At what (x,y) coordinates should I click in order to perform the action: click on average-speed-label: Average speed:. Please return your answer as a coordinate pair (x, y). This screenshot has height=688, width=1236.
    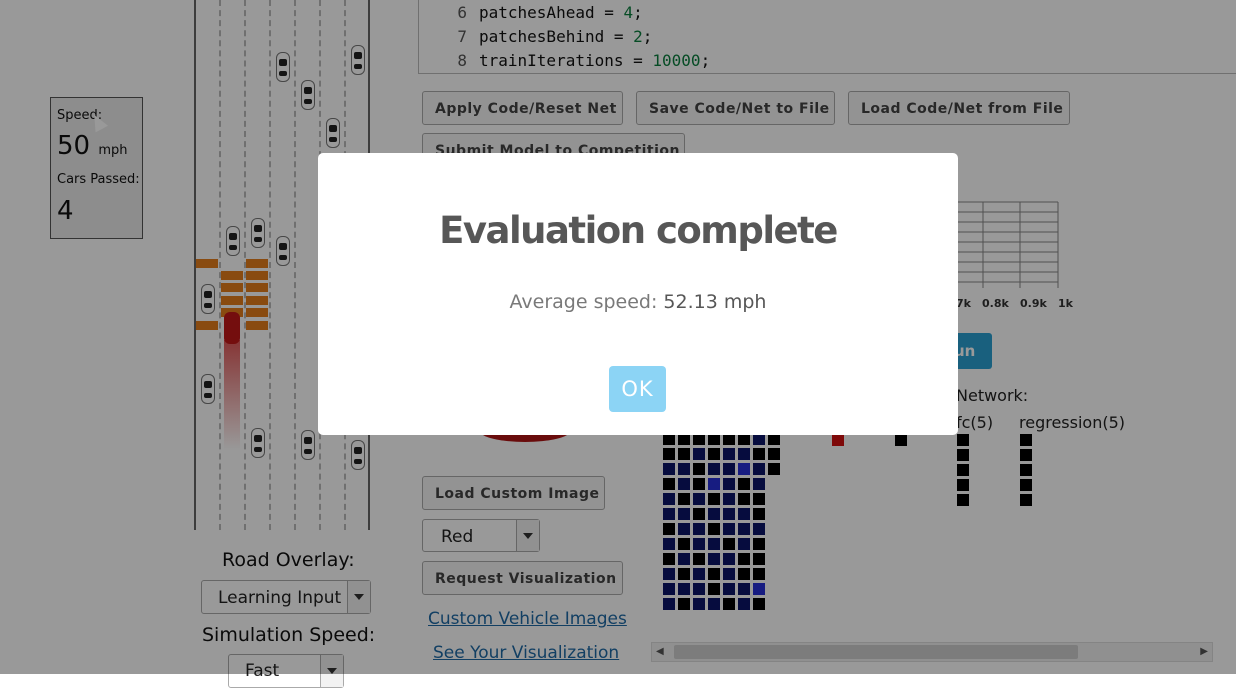
    Looking at the image, I should click on (586, 302).